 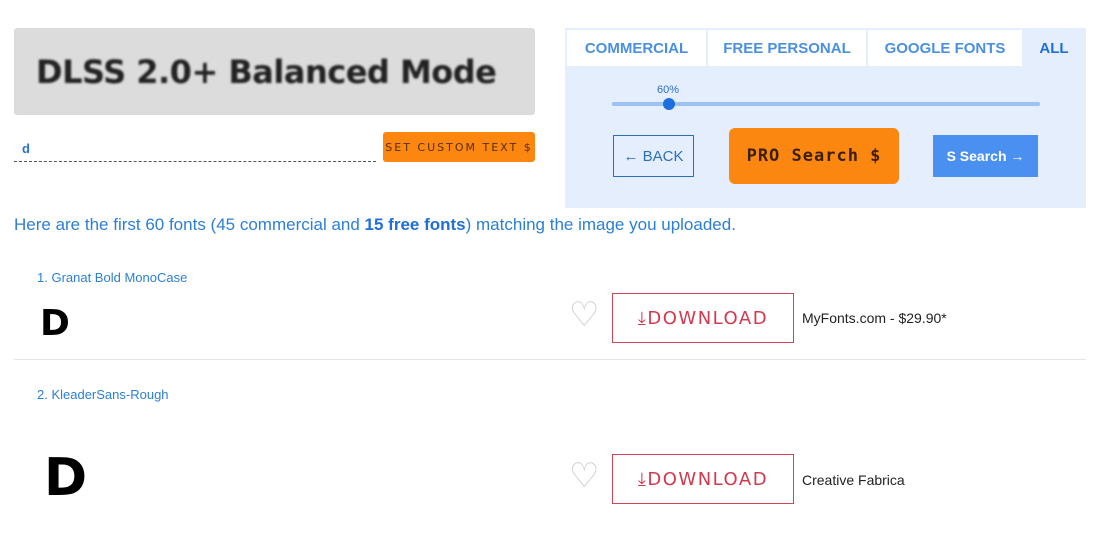 What do you see at coordinates (945, 48) in the screenshot?
I see `tab-google-fonts: GOOGLE FONTS` at bounding box center [945, 48].